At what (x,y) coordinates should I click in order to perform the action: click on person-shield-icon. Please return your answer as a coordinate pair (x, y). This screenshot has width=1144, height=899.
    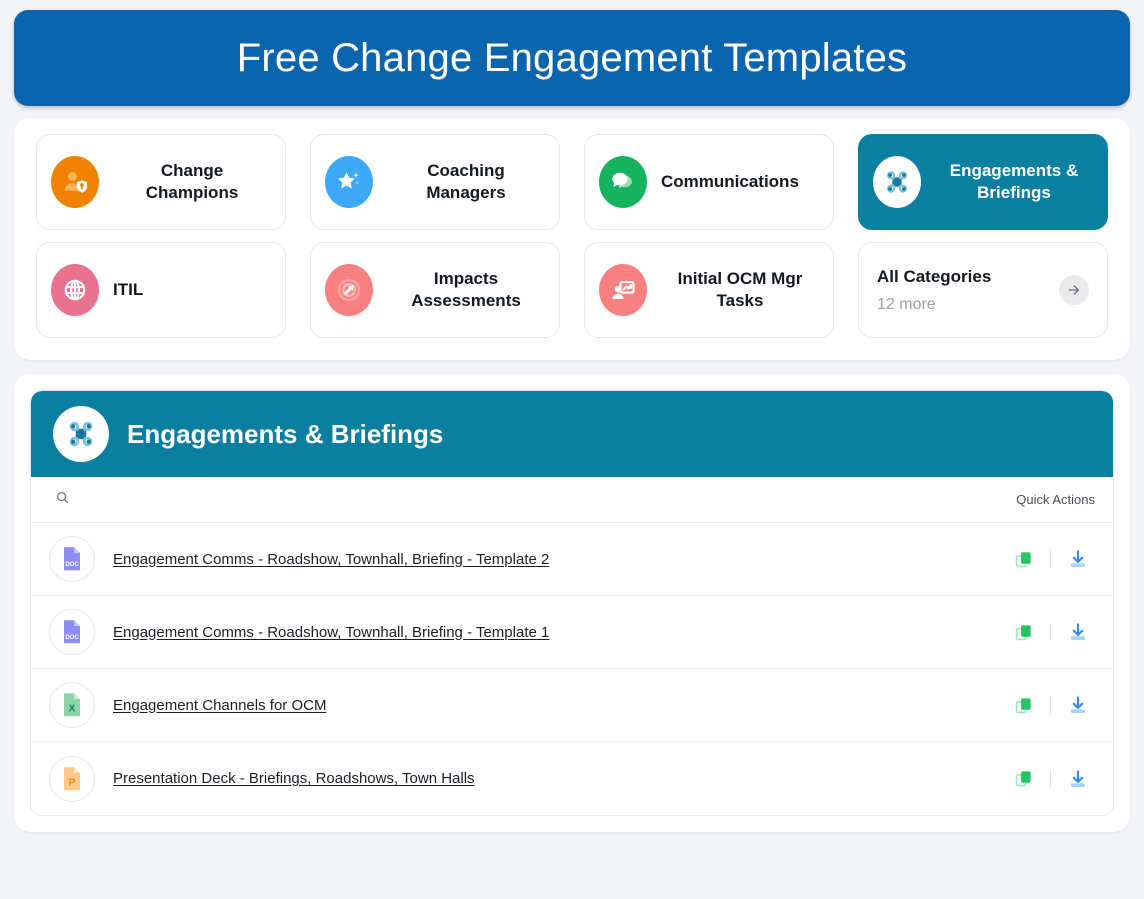
    Looking at the image, I should click on (75, 182).